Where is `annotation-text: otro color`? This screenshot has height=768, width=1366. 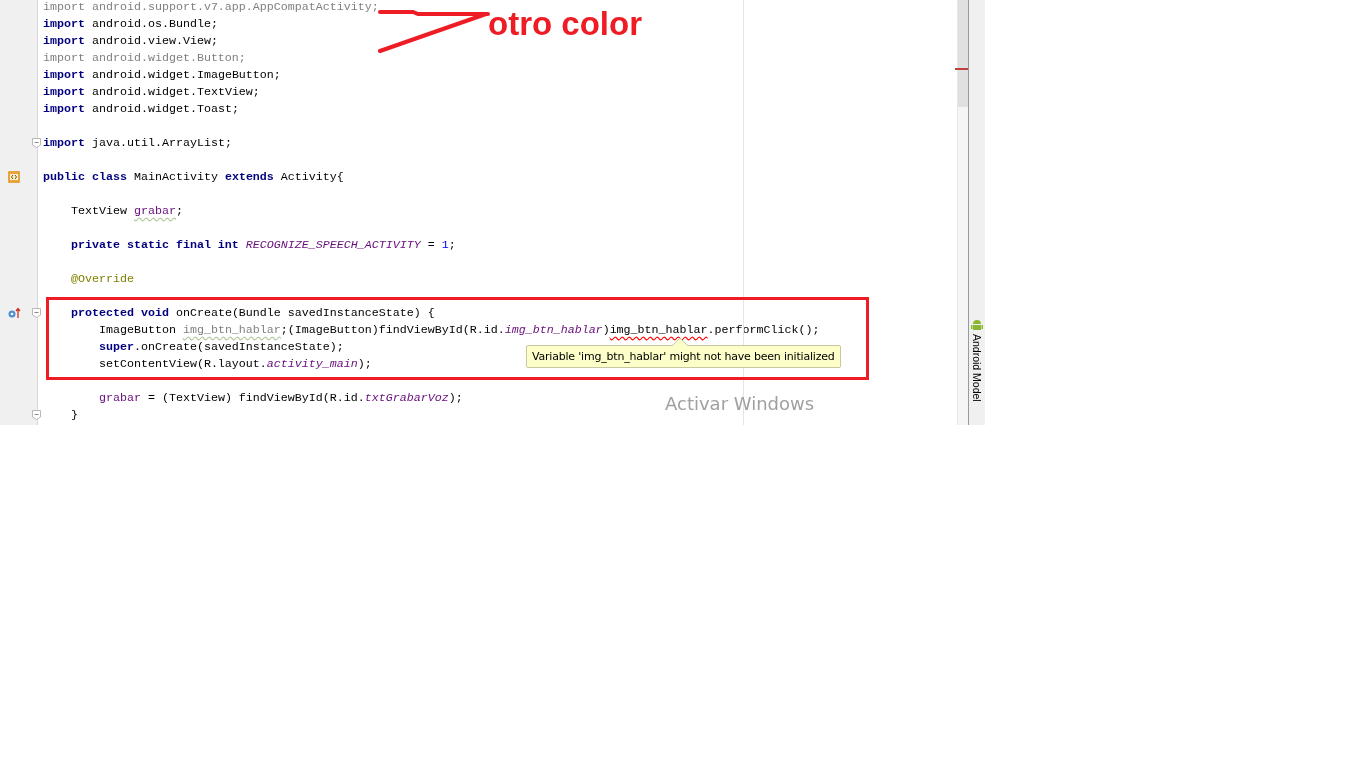
annotation-text: otro color is located at coordinates (565, 24).